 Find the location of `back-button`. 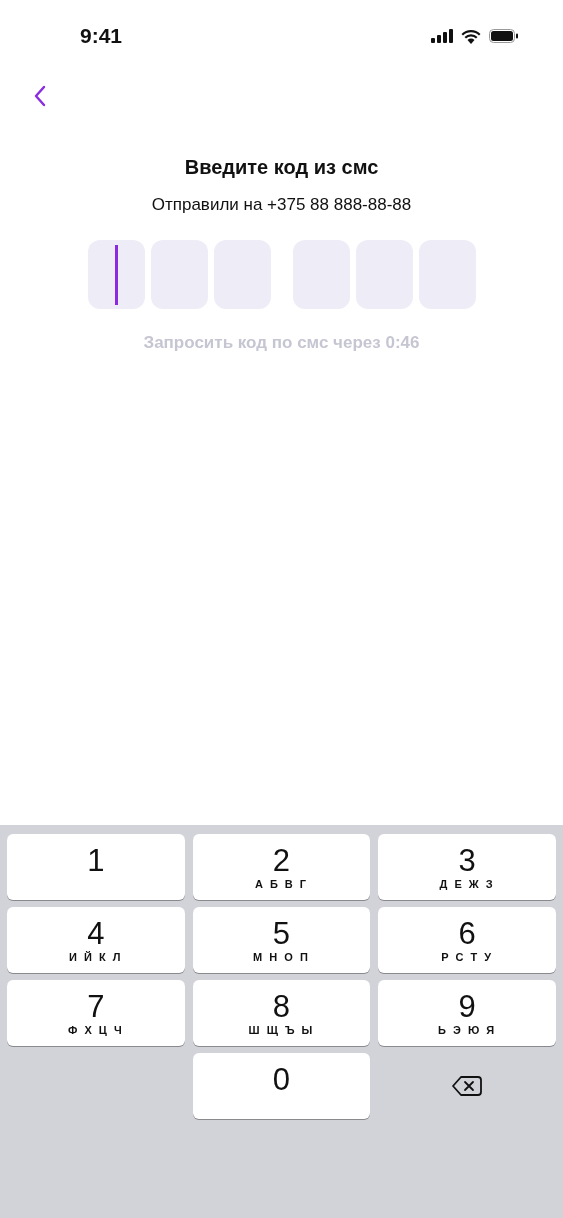

back-button is located at coordinates (40, 96).